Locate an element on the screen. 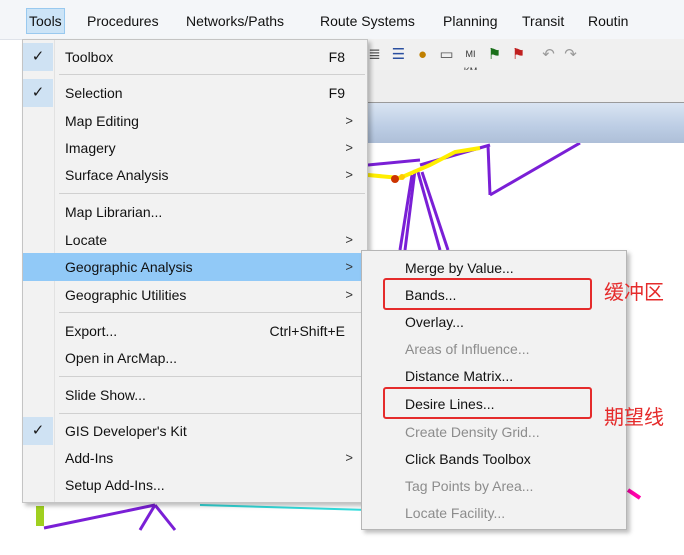  submenu-item-click-bands-toolbox: Click Bands Toolbox is located at coordinates (494, 459).